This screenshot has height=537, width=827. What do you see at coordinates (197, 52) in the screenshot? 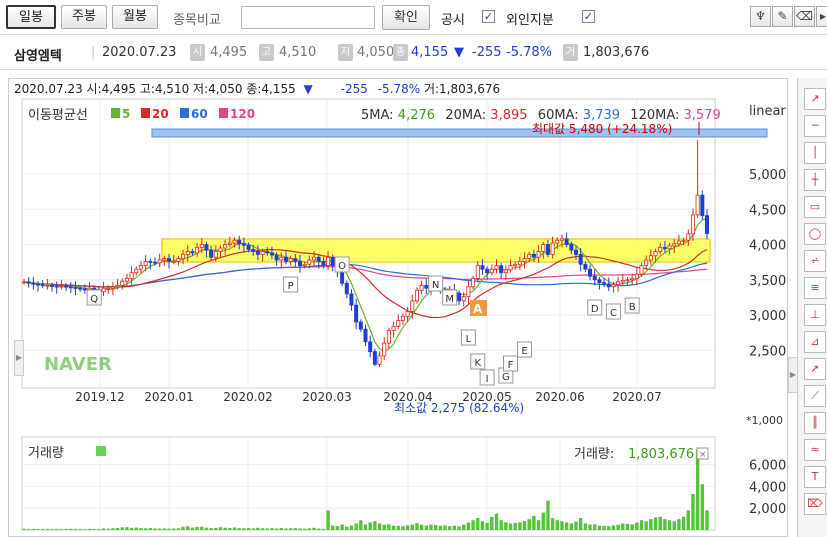
I see `open-badge: 시` at bounding box center [197, 52].